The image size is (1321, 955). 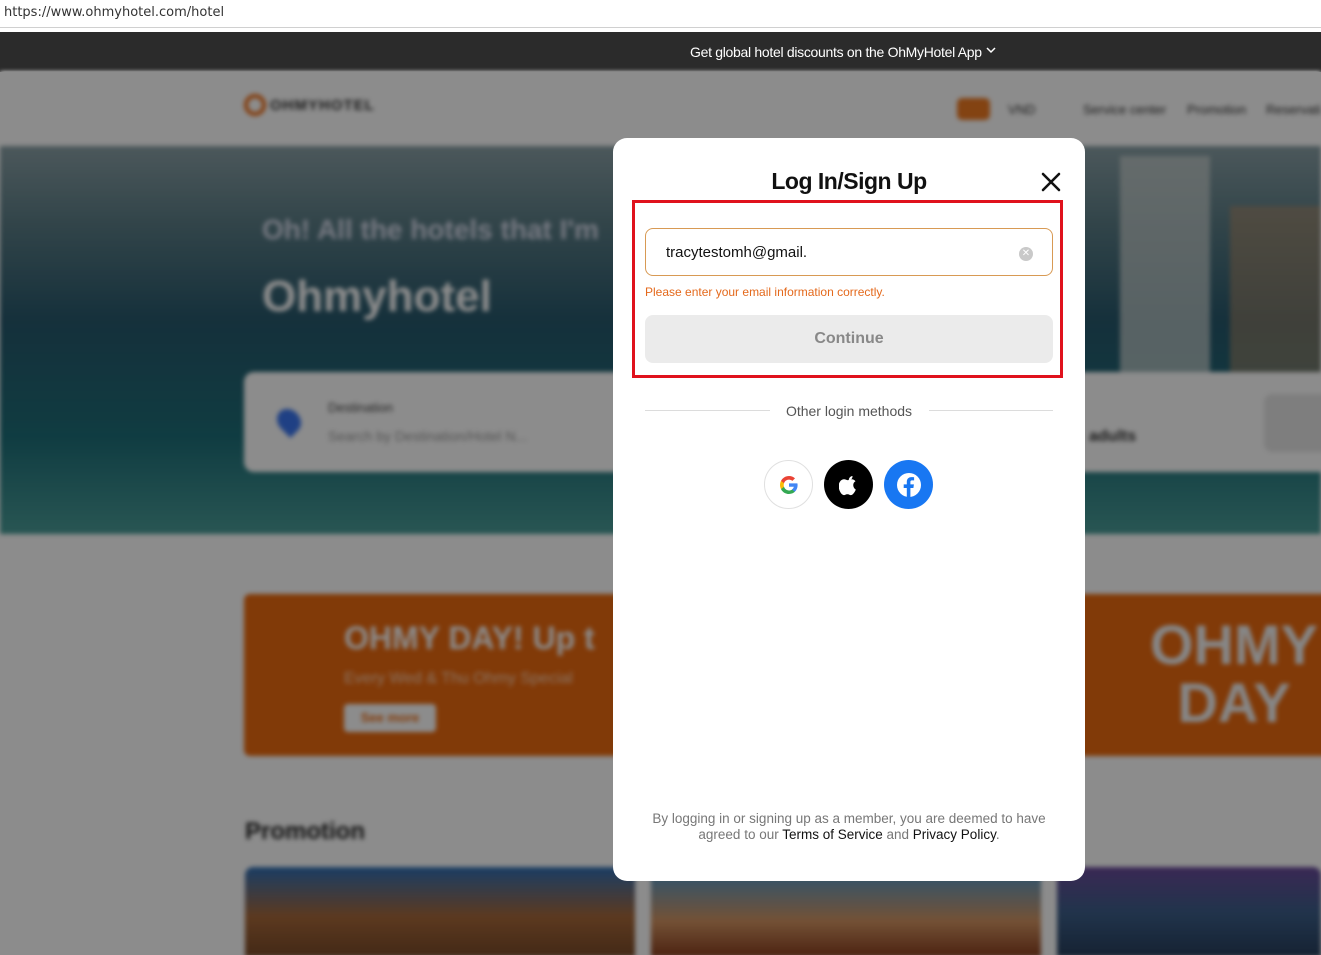 What do you see at coordinates (1026, 254) in the screenshot?
I see `clear-input-icon: ✕` at bounding box center [1026, 254].